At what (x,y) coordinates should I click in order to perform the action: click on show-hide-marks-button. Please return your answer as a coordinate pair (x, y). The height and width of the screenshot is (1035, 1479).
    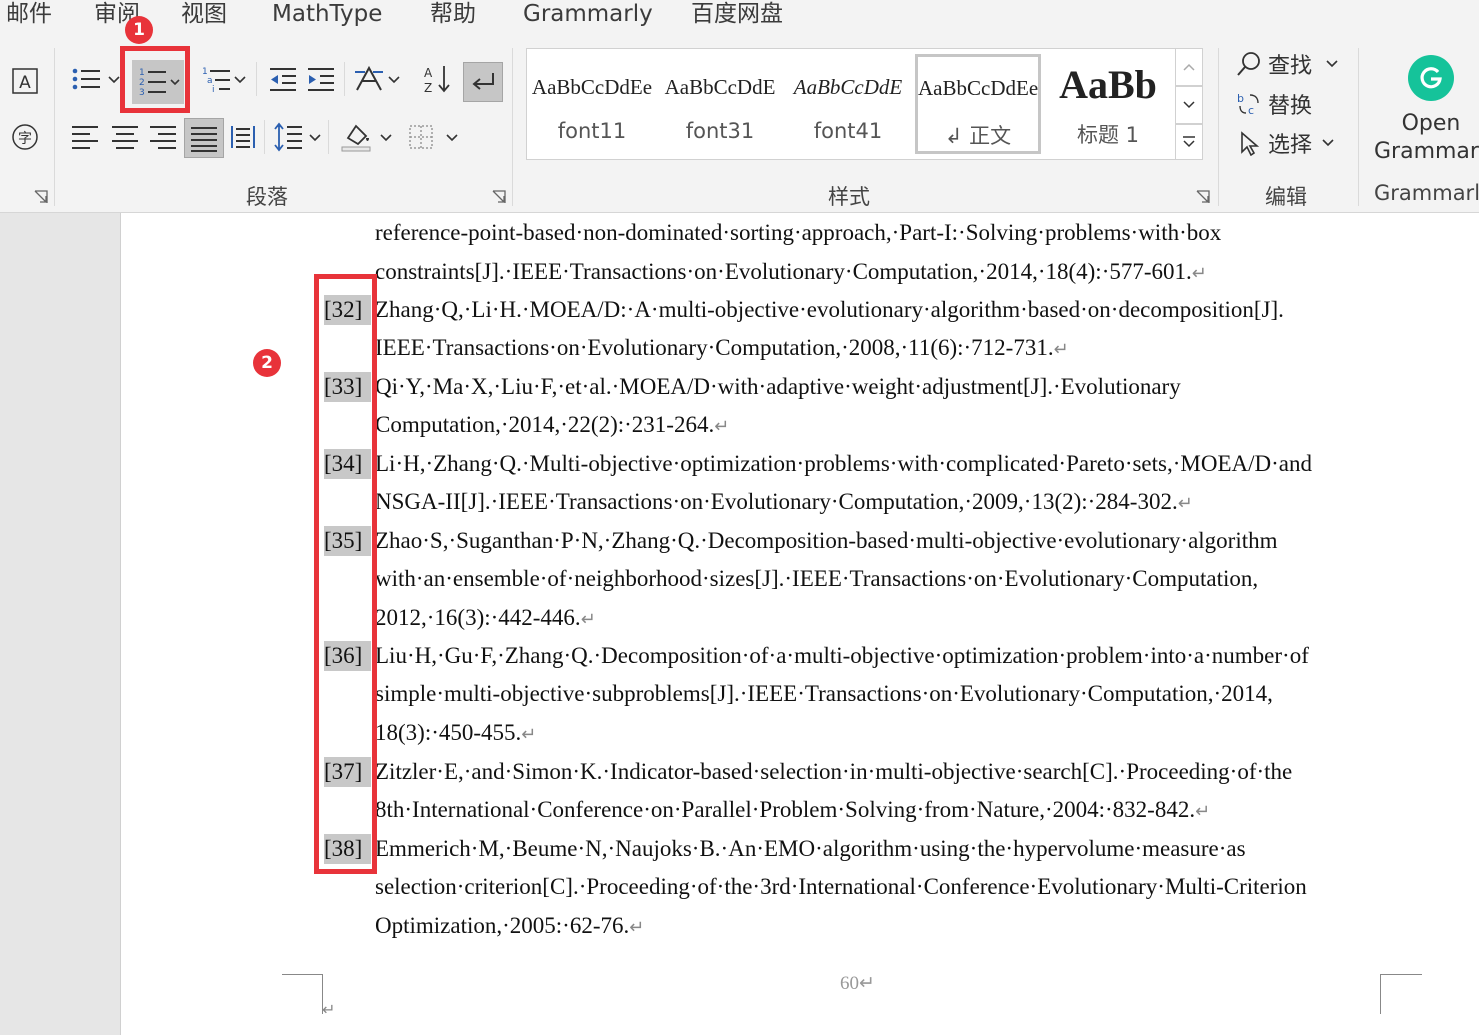
    Looking at the image, I should click on (483, 82).